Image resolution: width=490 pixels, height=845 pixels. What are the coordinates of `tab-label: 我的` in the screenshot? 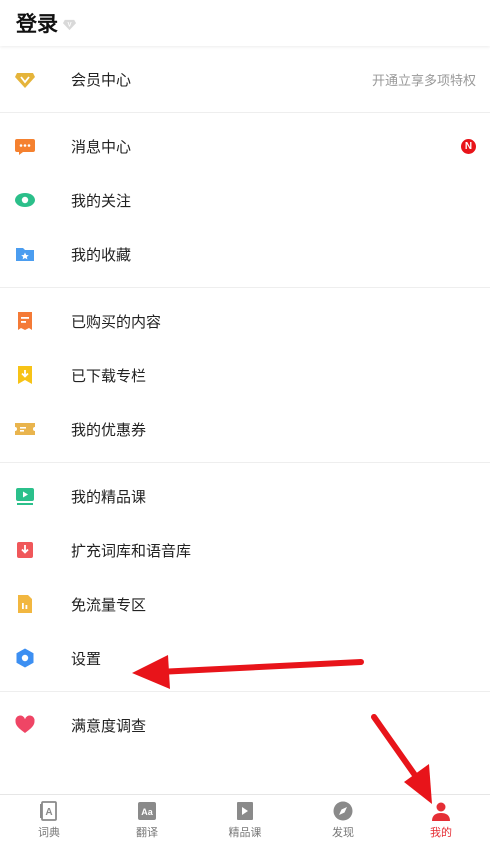 It's located at (441, 832).